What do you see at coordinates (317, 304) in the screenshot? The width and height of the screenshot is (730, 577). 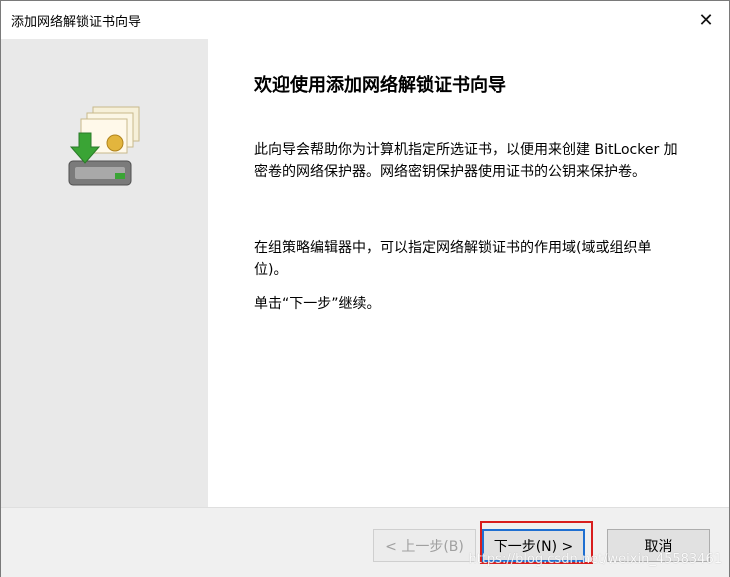 I see `description-paragraph-3: 单击“下一步”继续。` at bounding box center [317, 304].